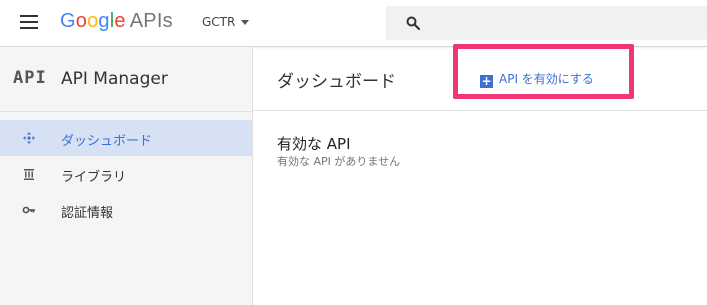 The width and height of the screenshot is (707, 305). I want to click on apis-wordmark: APIs, so click(151, 21).